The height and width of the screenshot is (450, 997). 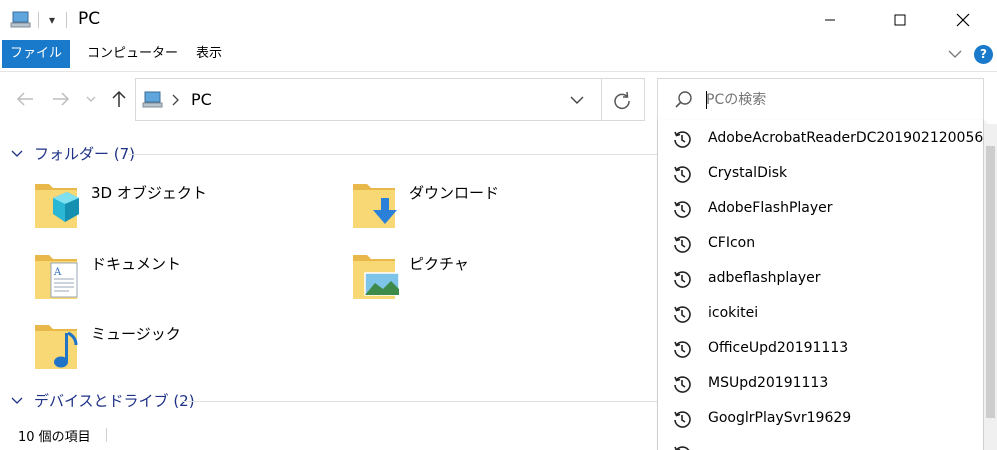 I want to click on folder-name: 3D オブジェクト, so click(x=149, y=193).